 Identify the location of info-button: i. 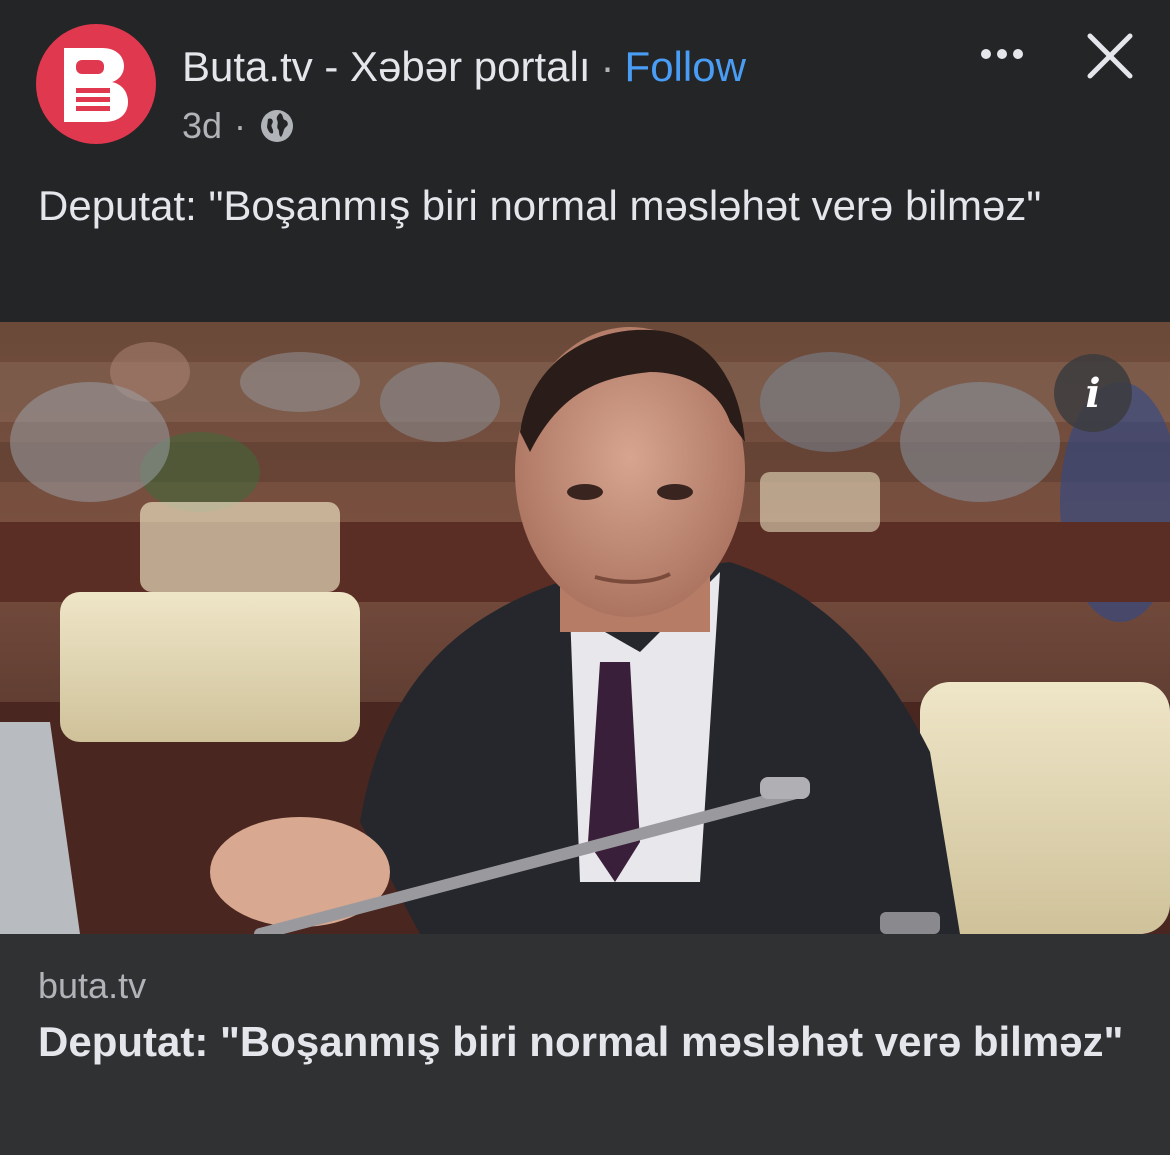
(1093, 393).